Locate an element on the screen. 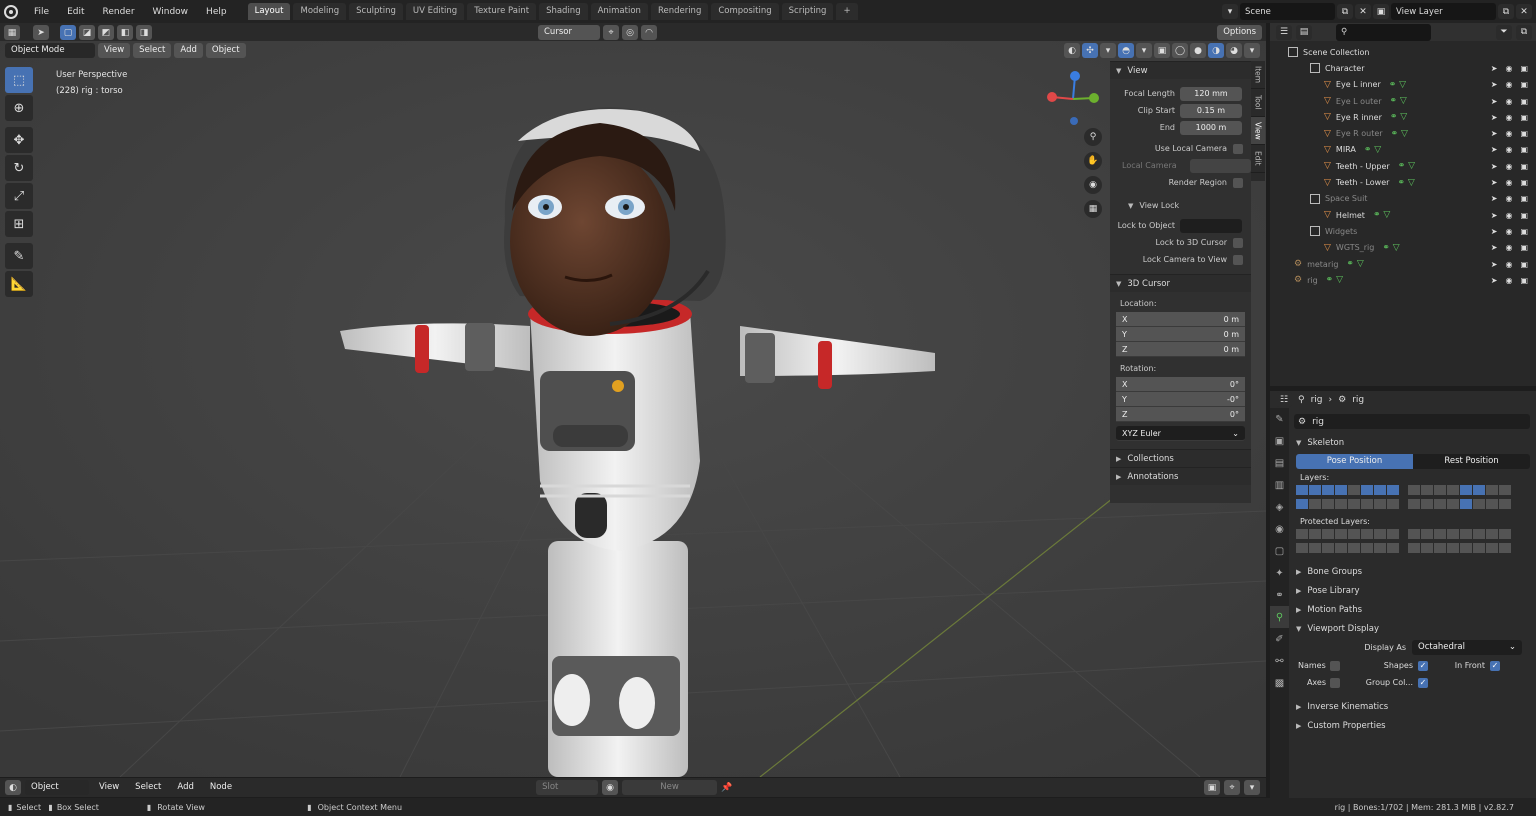 Image resolution: width=1536 pixels, height=816 pixels. outliner-search-input: ⚲ is located at coordinates (1383, 32).